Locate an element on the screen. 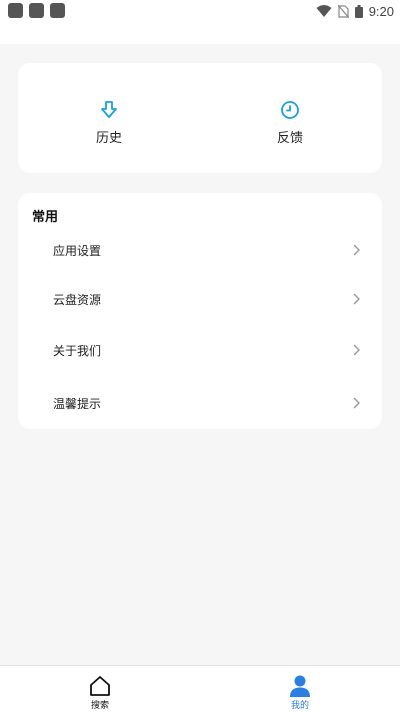 The width and height of the screenshot is (400, 712). bottom-nav: 搜索 我的 is located at coordinates (200, 688).